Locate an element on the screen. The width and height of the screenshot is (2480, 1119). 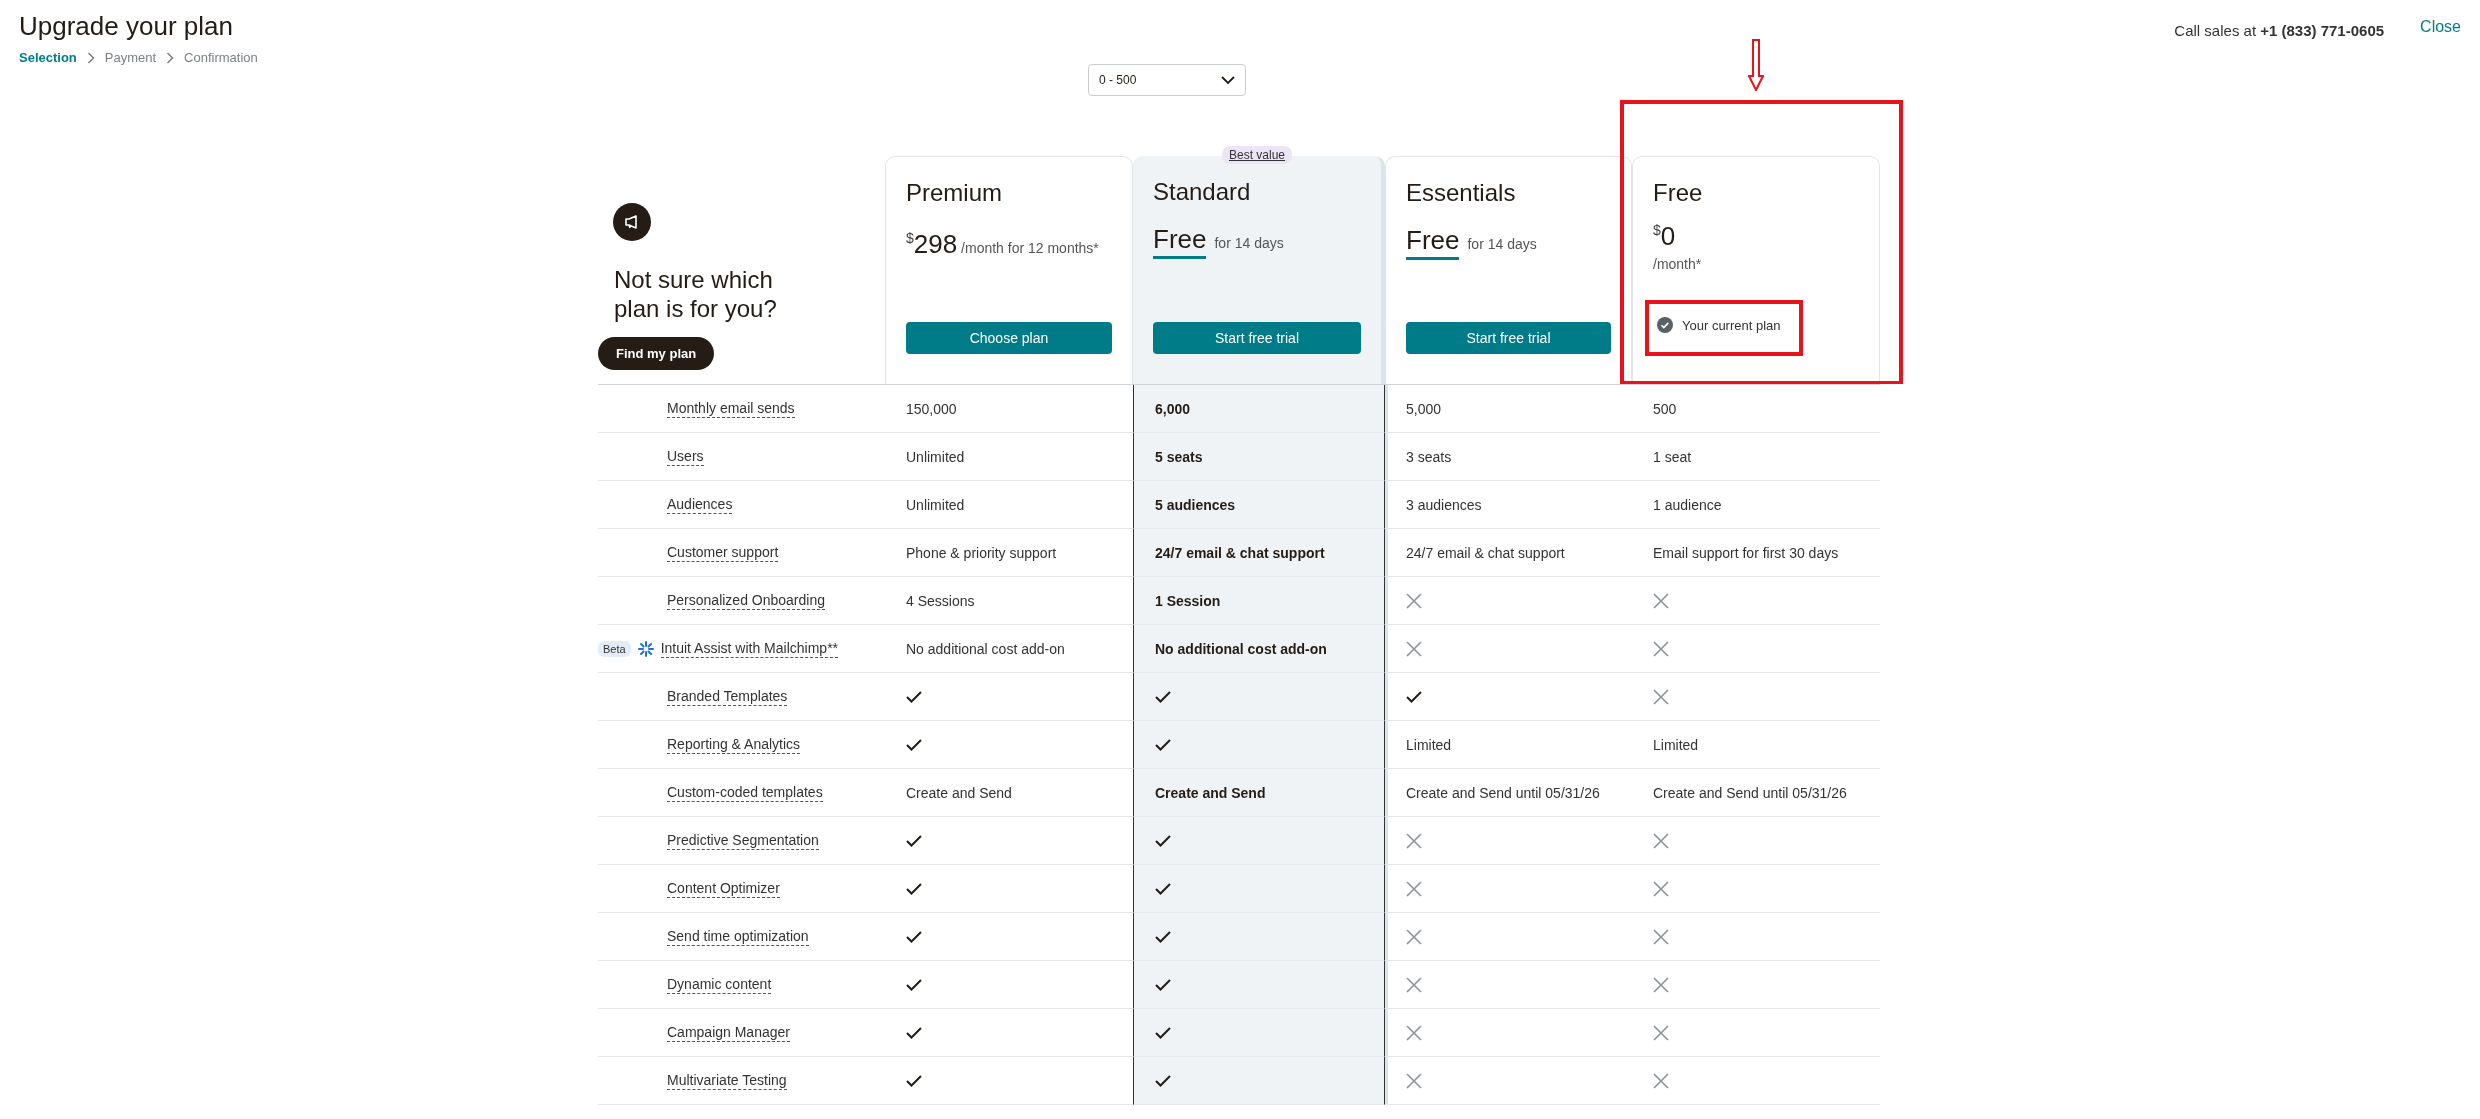
feature-name: Monthly email sends is located at coordinates (731, 408).